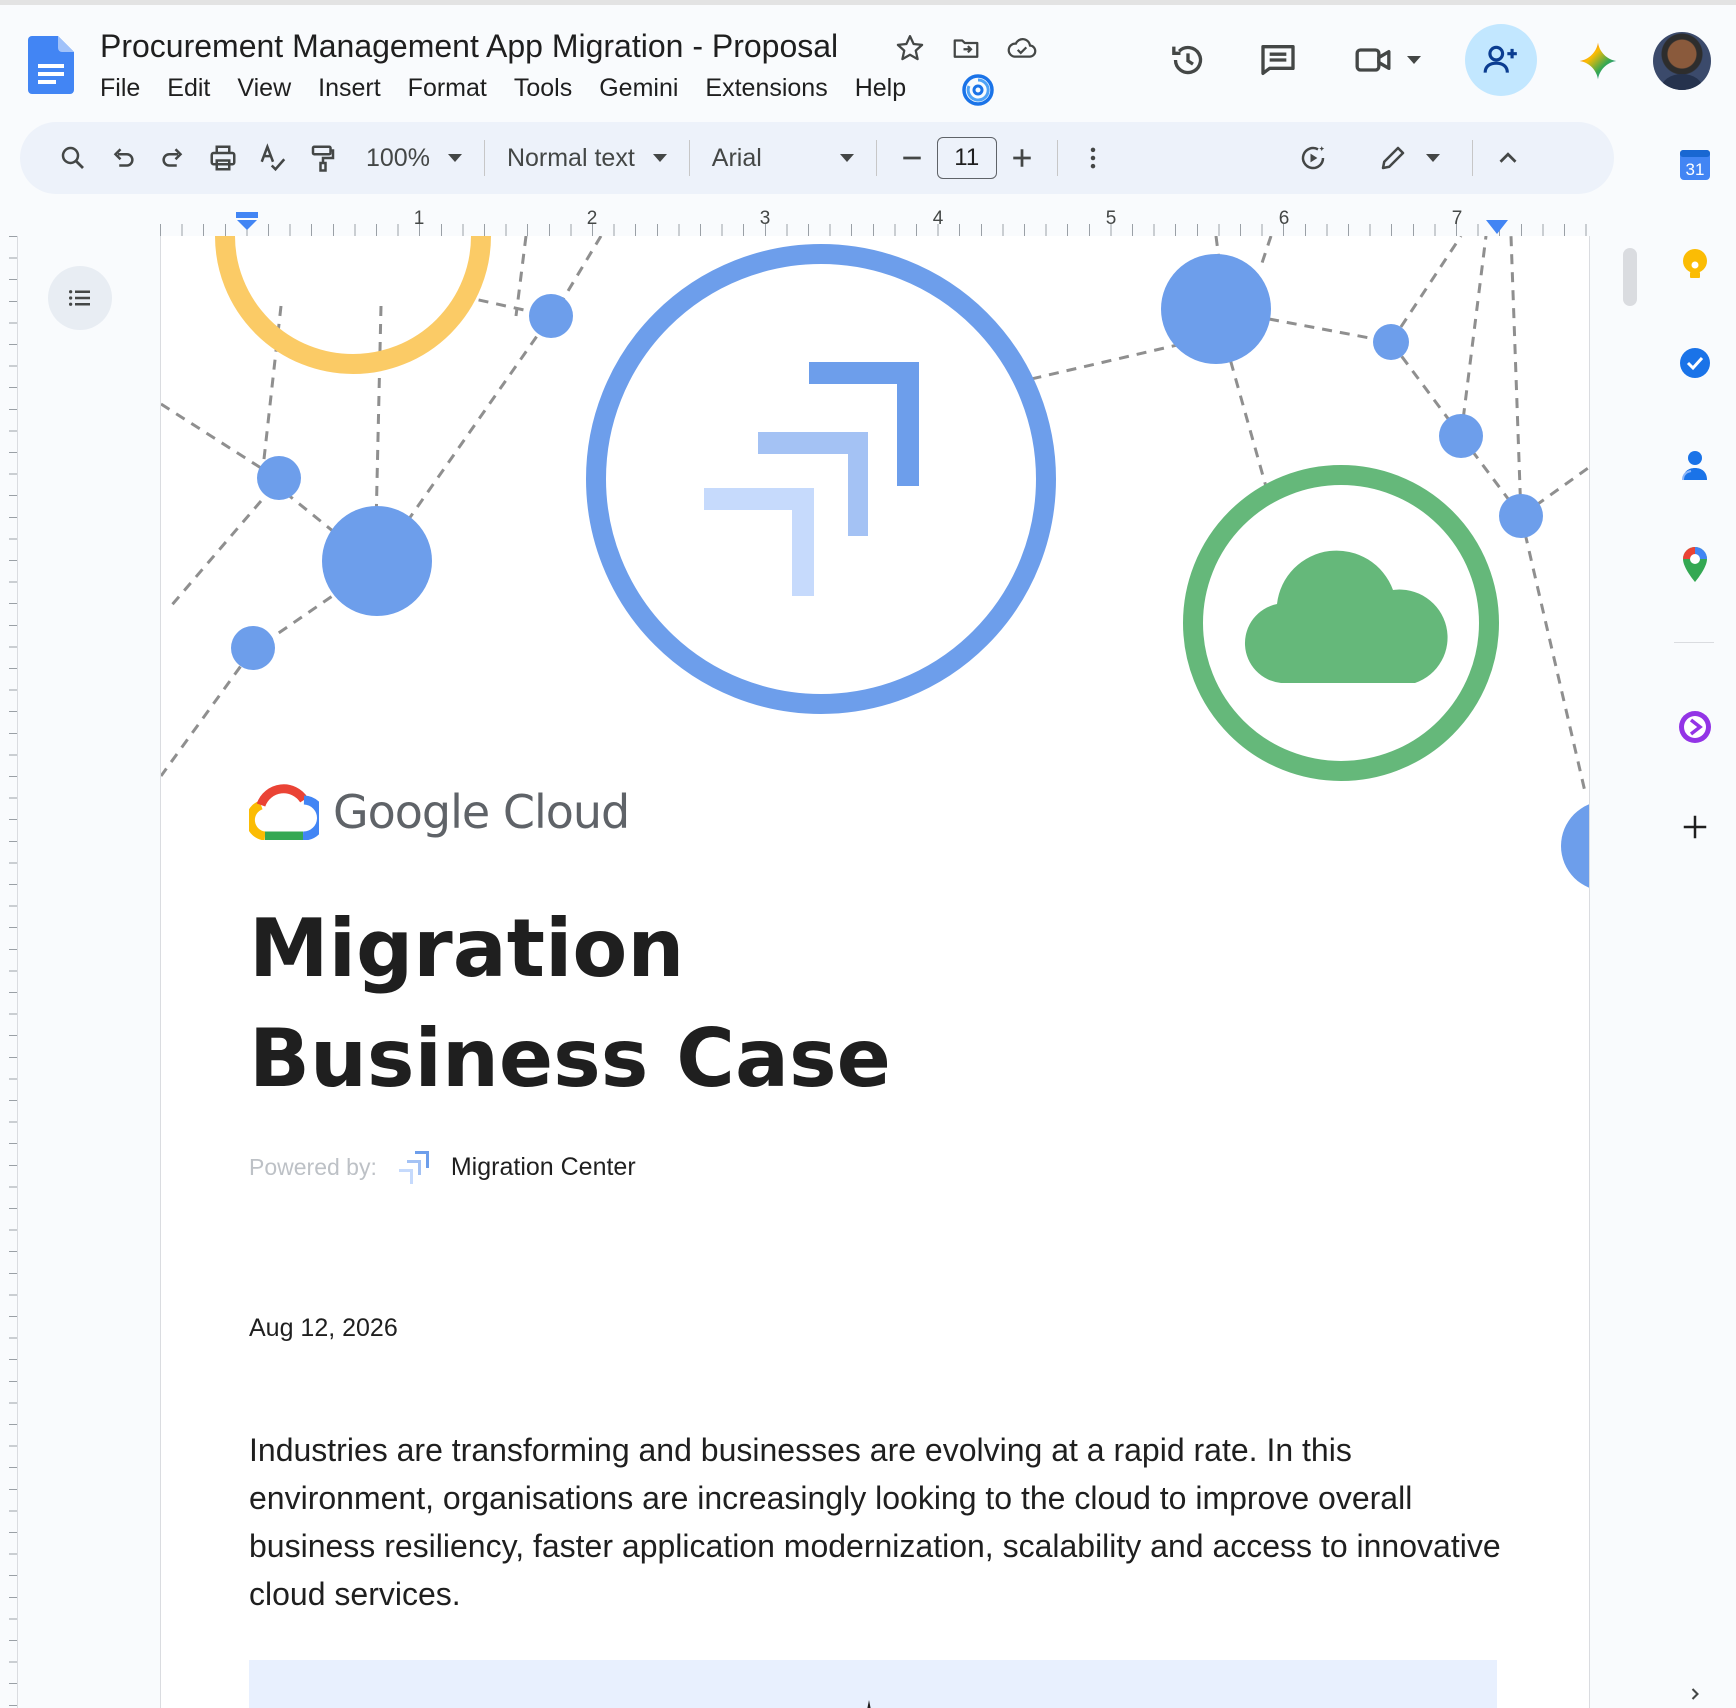  I want to click on add-icon, so click(1695, 827).